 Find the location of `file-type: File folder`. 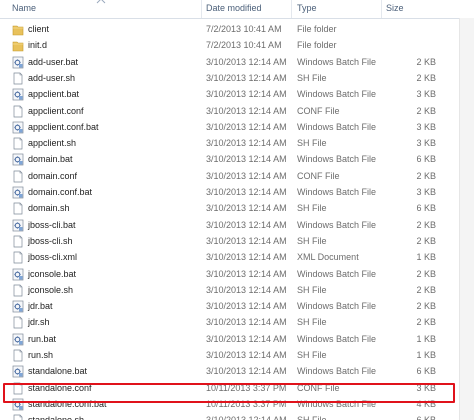

file-type: File folder is located at coordinates (317, 29).